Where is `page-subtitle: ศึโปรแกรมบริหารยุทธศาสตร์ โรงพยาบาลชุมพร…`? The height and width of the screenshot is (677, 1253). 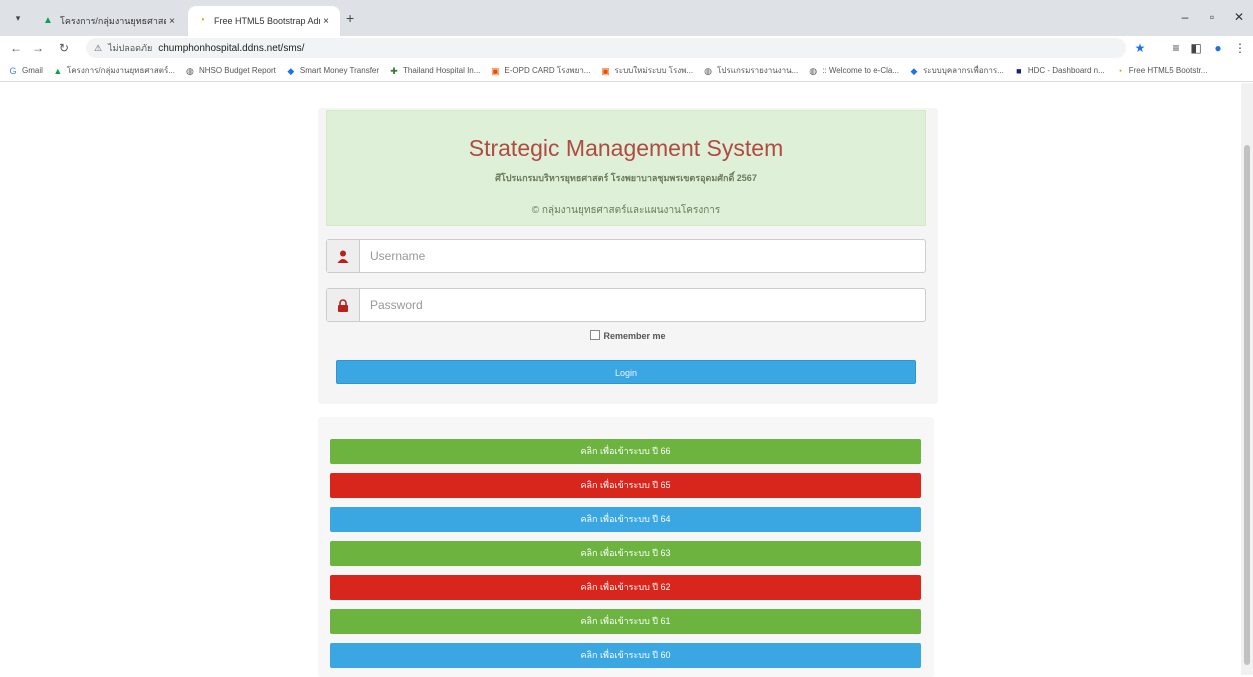 page-subtitle: ศึโปรแกรมบริหารยุทธศาสตร์ โรงพยาบาลชุมพร… is located at coordinates (626, 178).